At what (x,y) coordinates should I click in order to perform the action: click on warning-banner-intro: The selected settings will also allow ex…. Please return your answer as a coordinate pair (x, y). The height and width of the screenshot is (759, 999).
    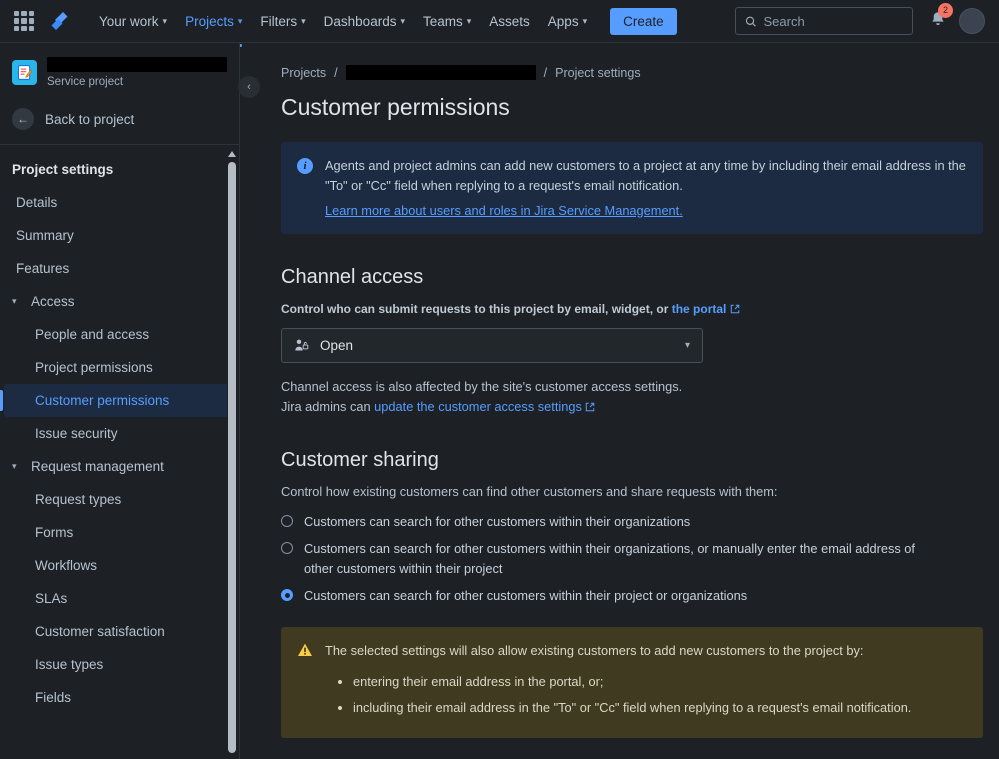
    Looking at the image, I should click on (594, 650).